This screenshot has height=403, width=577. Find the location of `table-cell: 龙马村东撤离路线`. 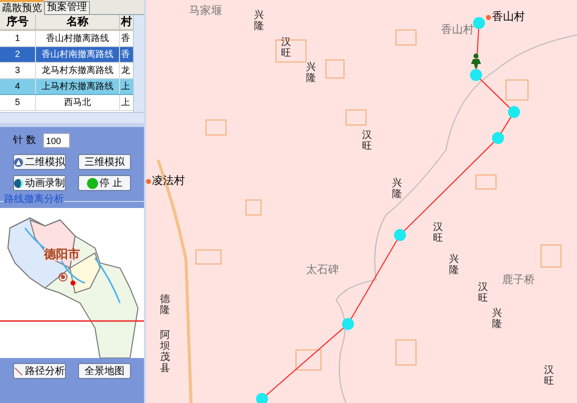

table-cell: 龙马村东撤离路线 is located at coordinates (78, 70).